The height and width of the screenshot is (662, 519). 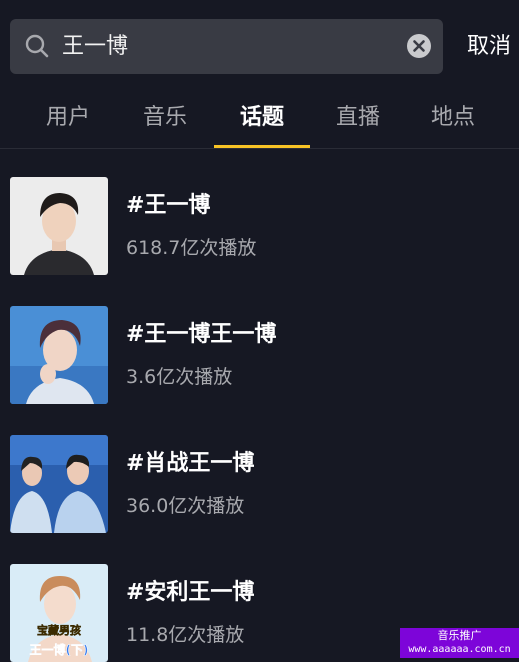 What do you see at coordinates (179, 377) in the screenshot?
I see `play-count: 3.6亿次播放` at bounding box center [179, 377].